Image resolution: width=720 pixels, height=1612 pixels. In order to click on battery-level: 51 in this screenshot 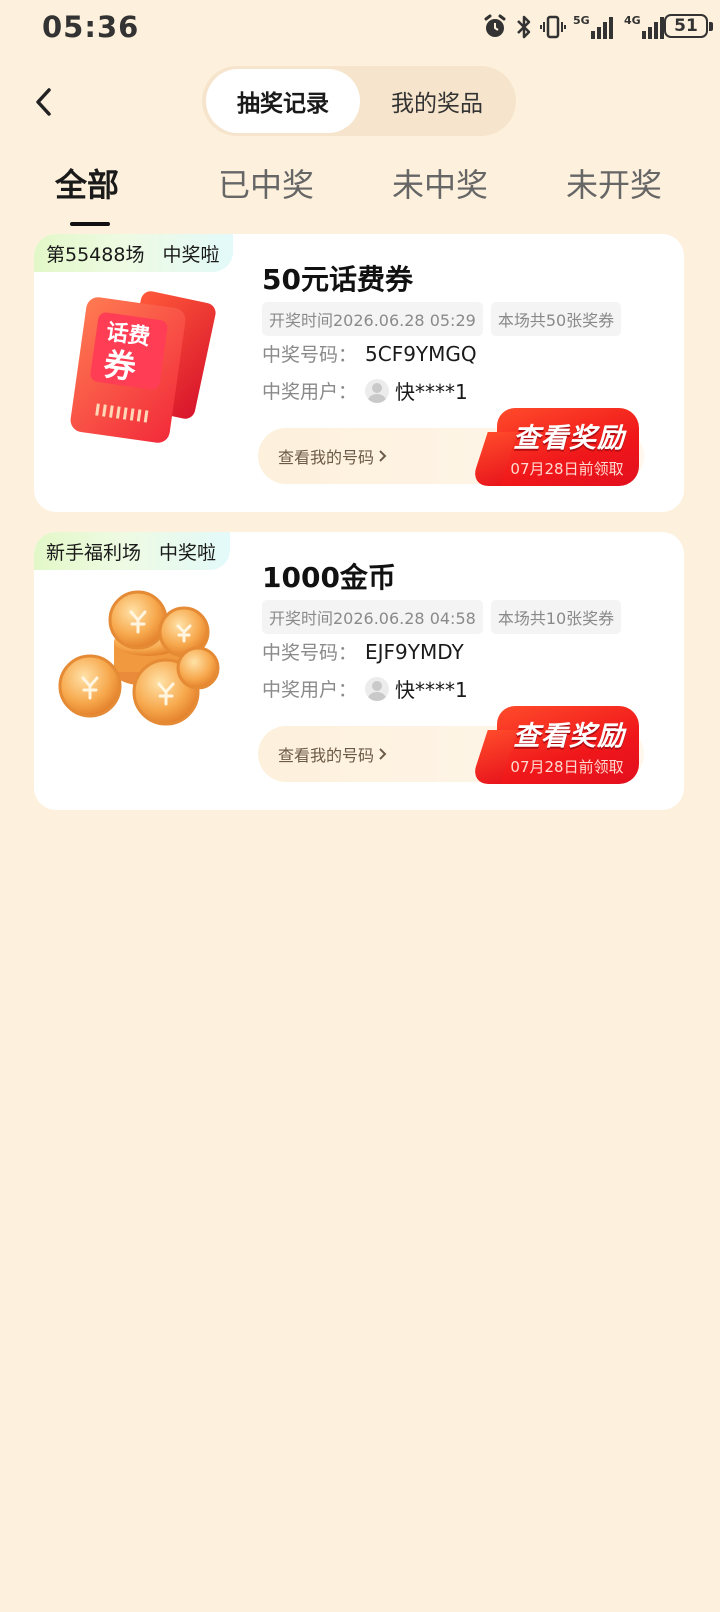, I will do `click(686, 26)`.